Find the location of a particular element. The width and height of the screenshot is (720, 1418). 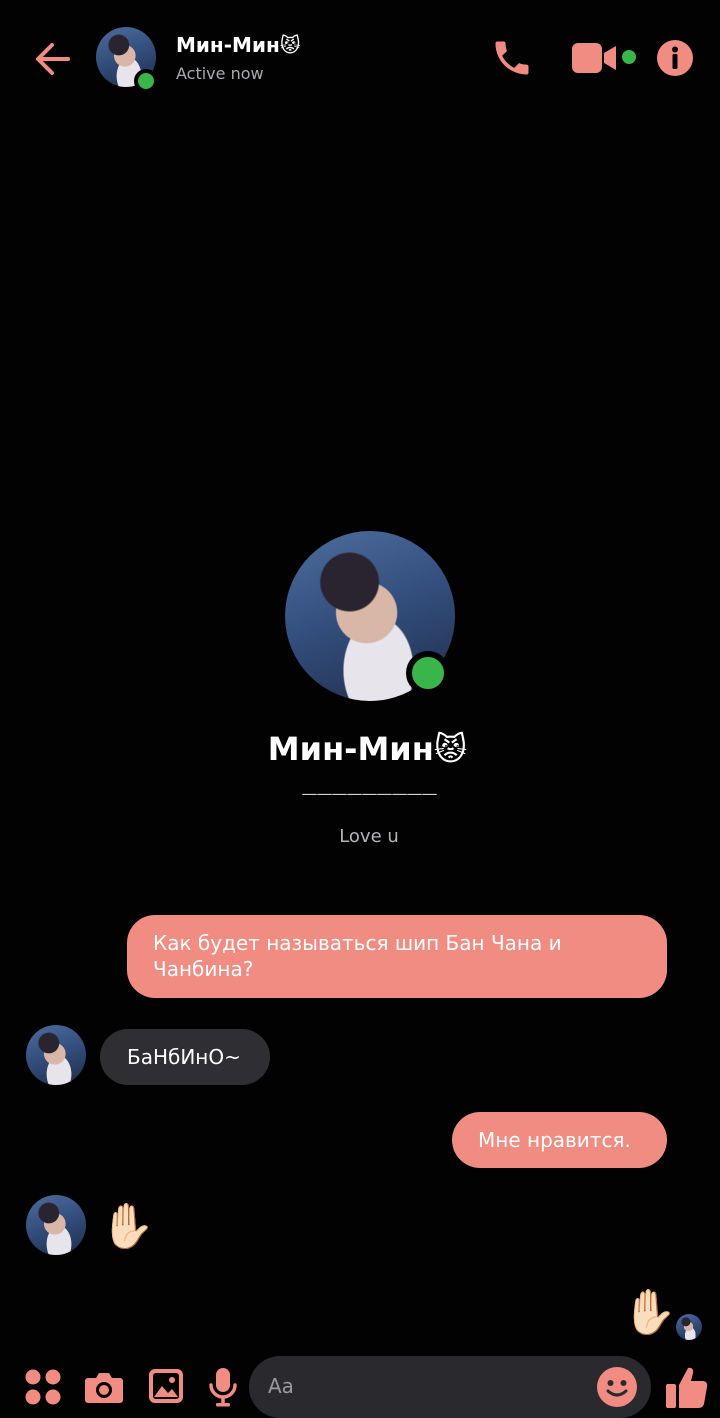

like-button is located at coordinates (686, 1387).